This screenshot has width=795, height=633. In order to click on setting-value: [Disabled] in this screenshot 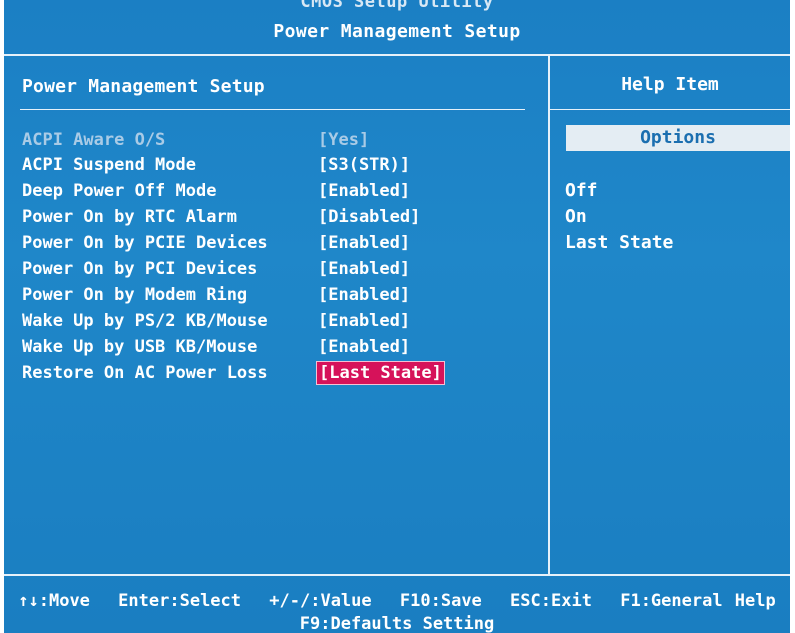, I will do `click(369, 217)`.